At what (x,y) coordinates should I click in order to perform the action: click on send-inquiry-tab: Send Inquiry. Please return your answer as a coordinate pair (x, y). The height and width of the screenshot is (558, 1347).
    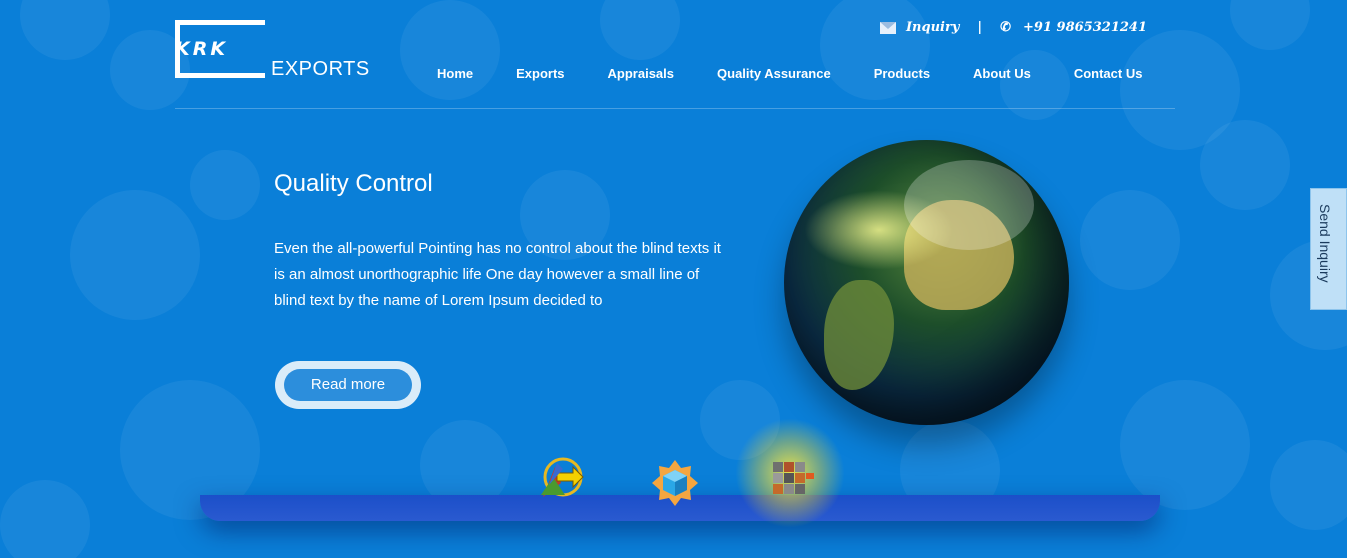
    Looking at the image, I should click on (1328, 249).